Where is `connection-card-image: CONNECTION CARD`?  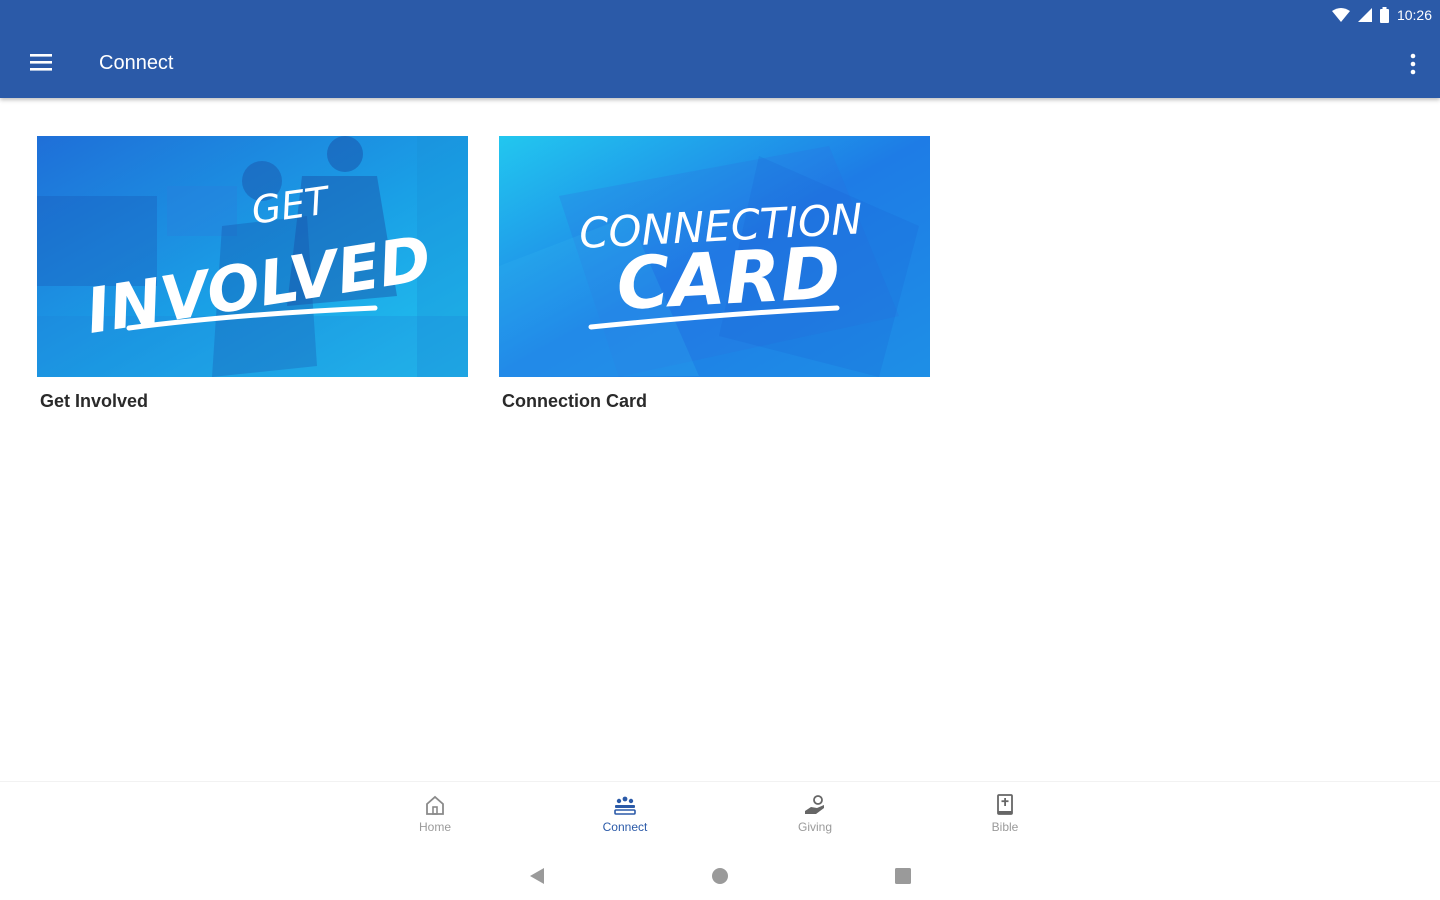
connection-card-image: CONNECTION CARD is located at coordinates (714, 256).